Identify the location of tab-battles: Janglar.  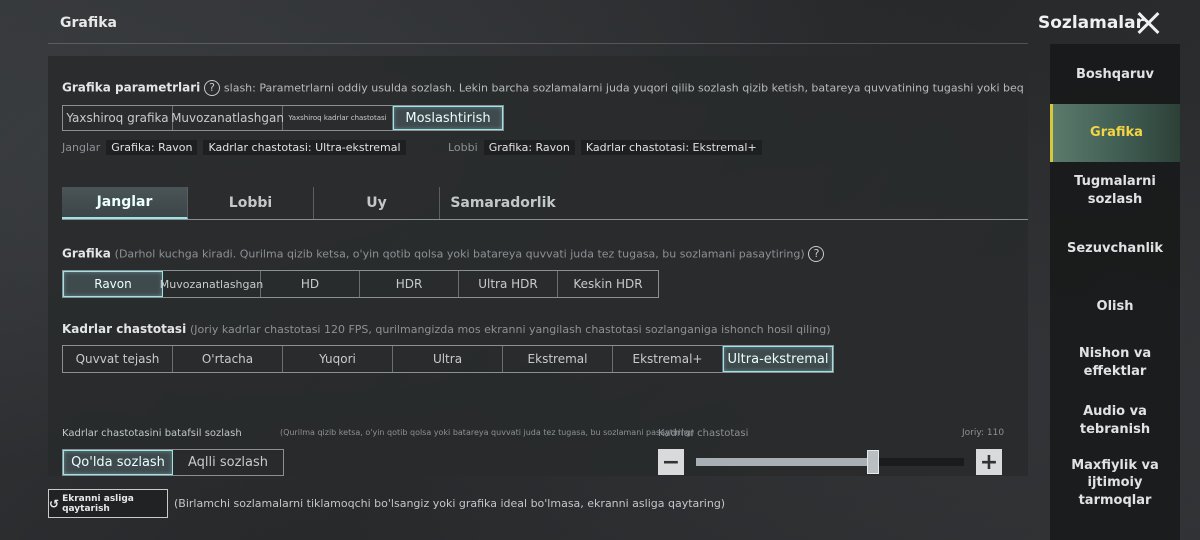
(125, 203).